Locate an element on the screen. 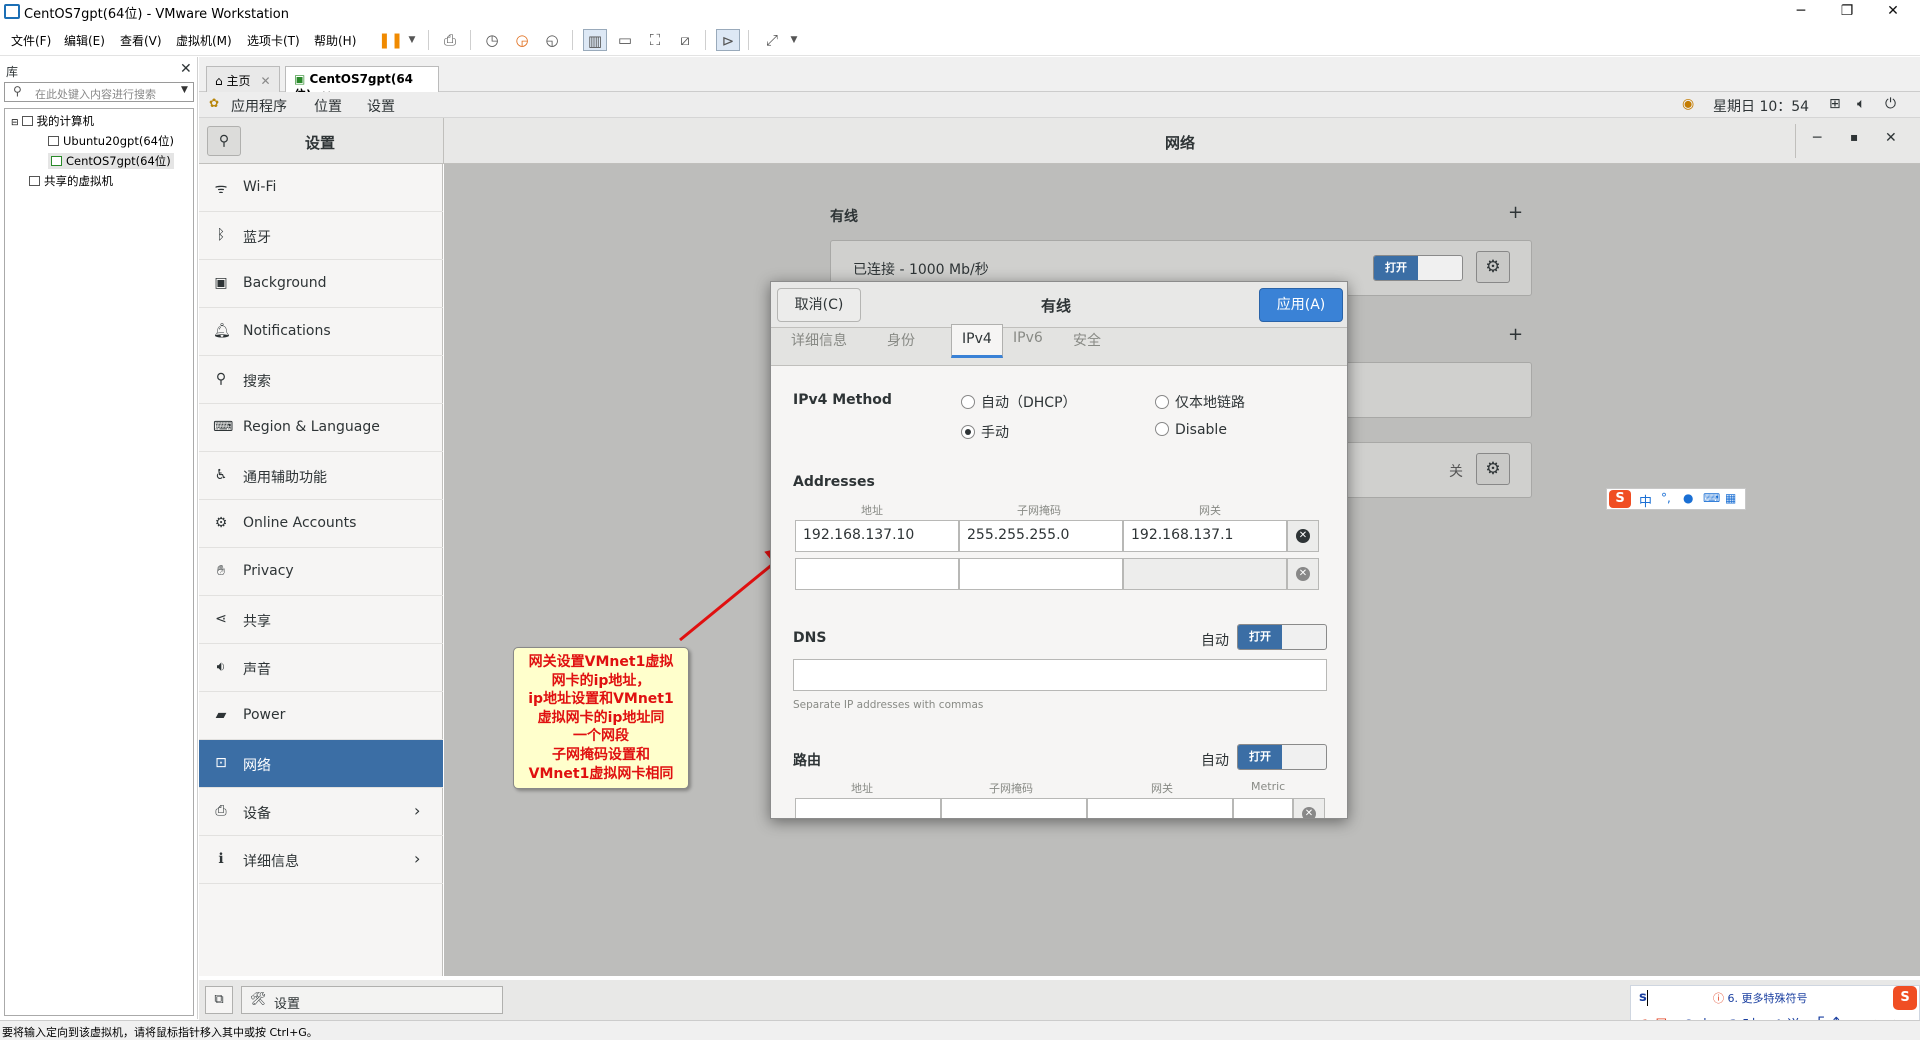 The height and width of the screenshot is (1040, 1920). menu-edit: 编辑(E) is located at coordinates (84, 40).